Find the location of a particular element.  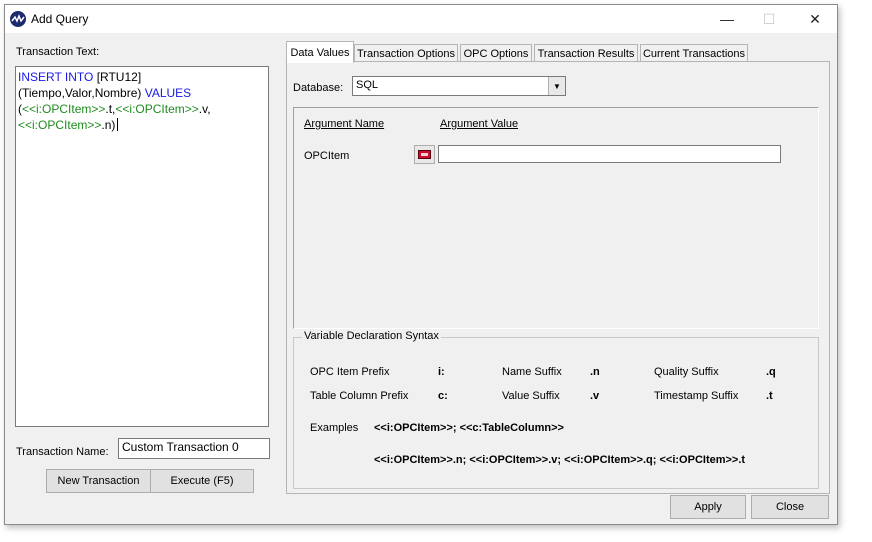

quality-suffix-label: Quality Suffix is located at coordinates (686, 372).